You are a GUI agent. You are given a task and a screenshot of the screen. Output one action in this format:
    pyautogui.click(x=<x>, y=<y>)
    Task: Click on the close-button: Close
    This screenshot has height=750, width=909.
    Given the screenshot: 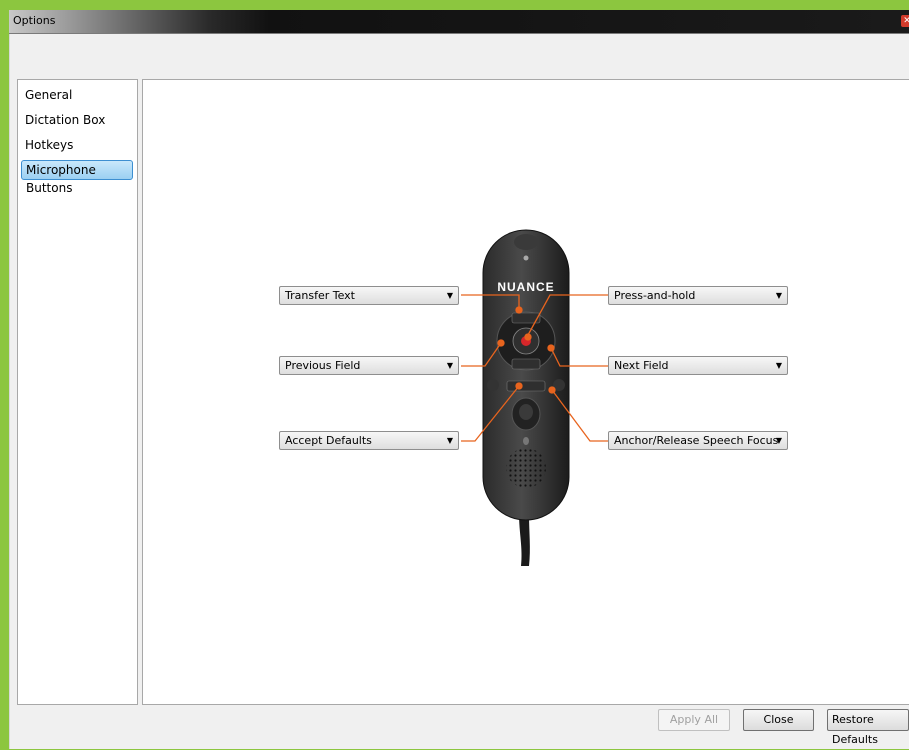 What is the action you would take?
    pyautogui.click(x=778, y=720)
    